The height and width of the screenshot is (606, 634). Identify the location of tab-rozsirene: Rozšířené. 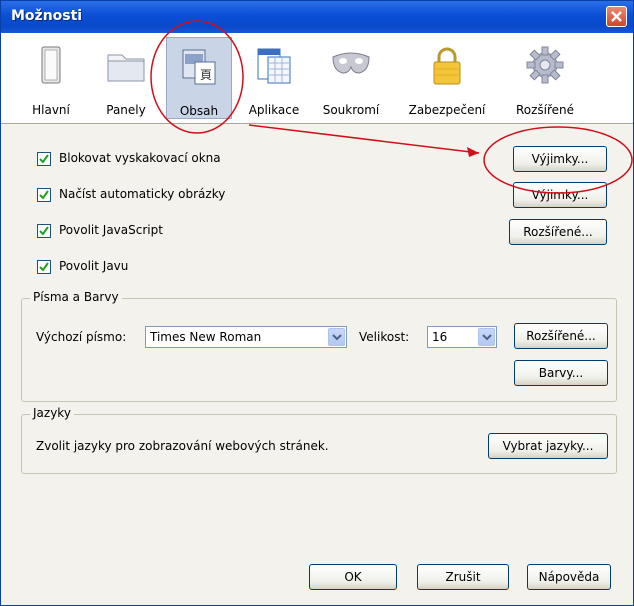
(545, 78).